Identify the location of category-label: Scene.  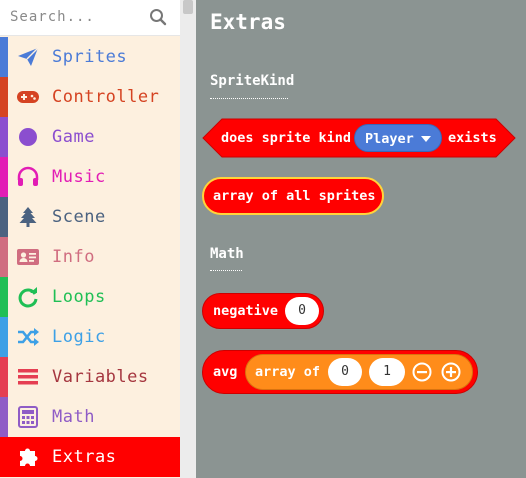
(79, 217).